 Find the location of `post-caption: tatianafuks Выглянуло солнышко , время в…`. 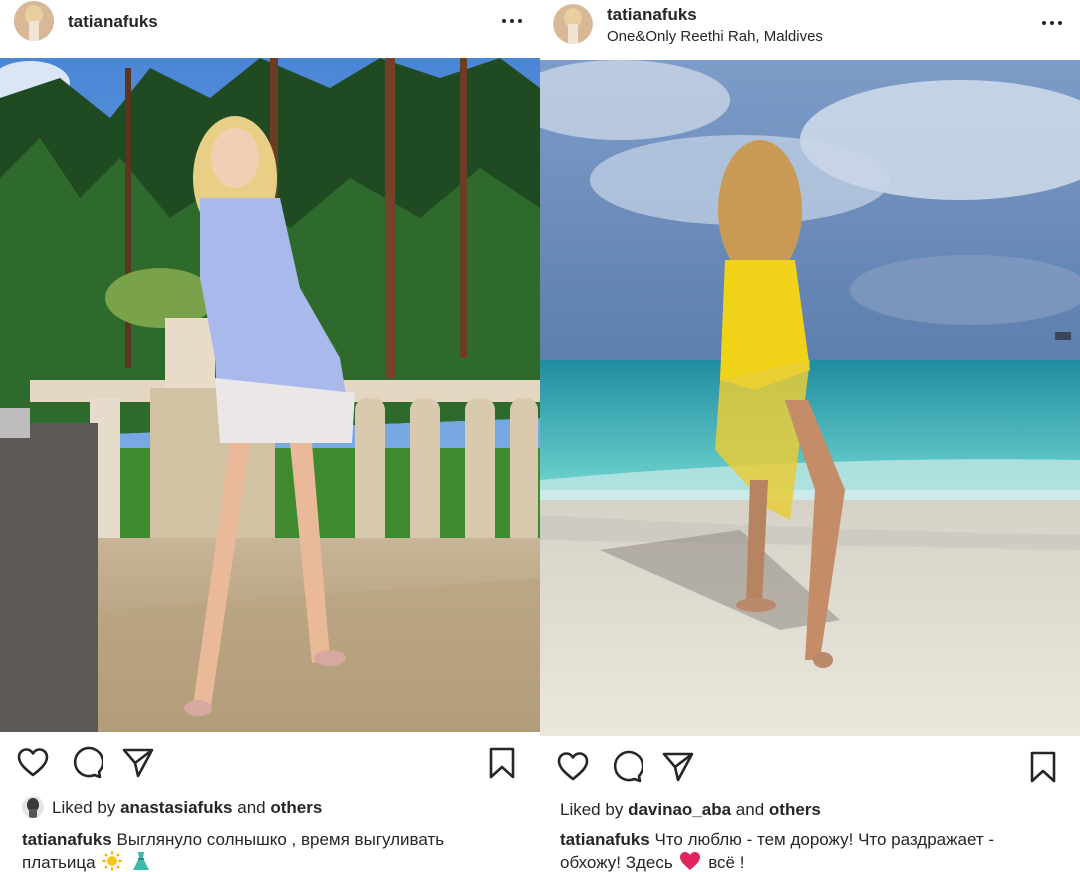

post-caption: tatianafuks Выглянуло солнышко , время в… is located at coordinates (277, 850).